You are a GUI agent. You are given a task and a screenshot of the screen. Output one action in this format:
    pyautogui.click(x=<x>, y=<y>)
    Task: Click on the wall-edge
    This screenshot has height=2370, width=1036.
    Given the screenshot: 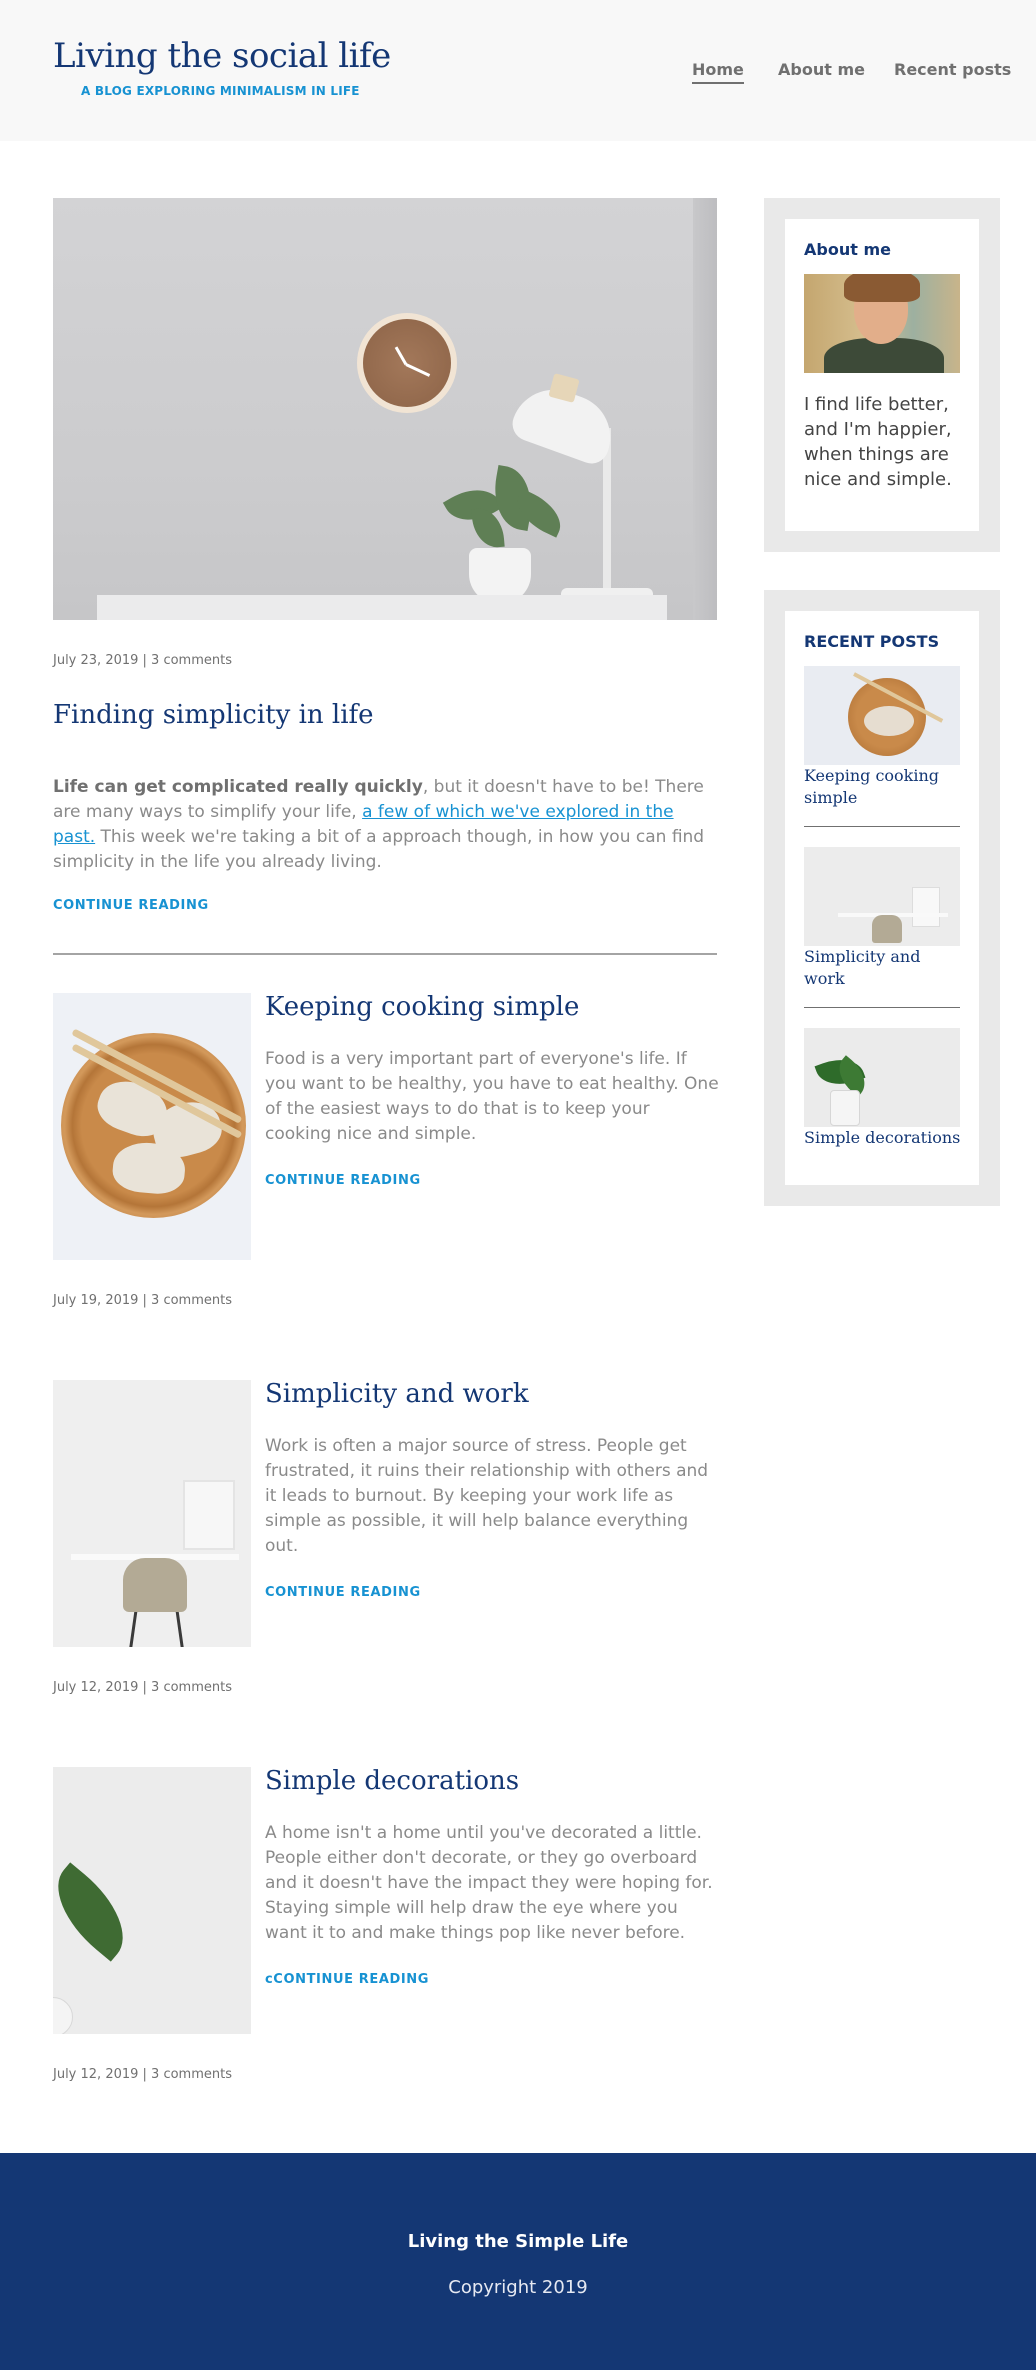 What is the action you would take?
    pyautogui.click(x=705, y=409)
    